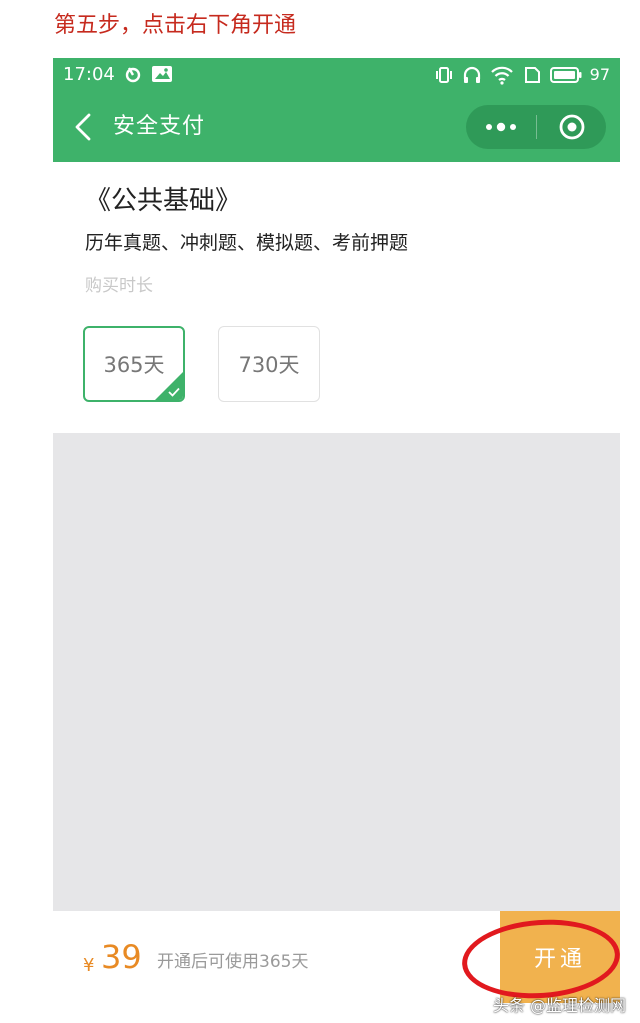 The image size is (640, 1023). Describe the element at coordinates (336, 127) in the screenshot. I see `navigation-bar: 安全支付` at that location.